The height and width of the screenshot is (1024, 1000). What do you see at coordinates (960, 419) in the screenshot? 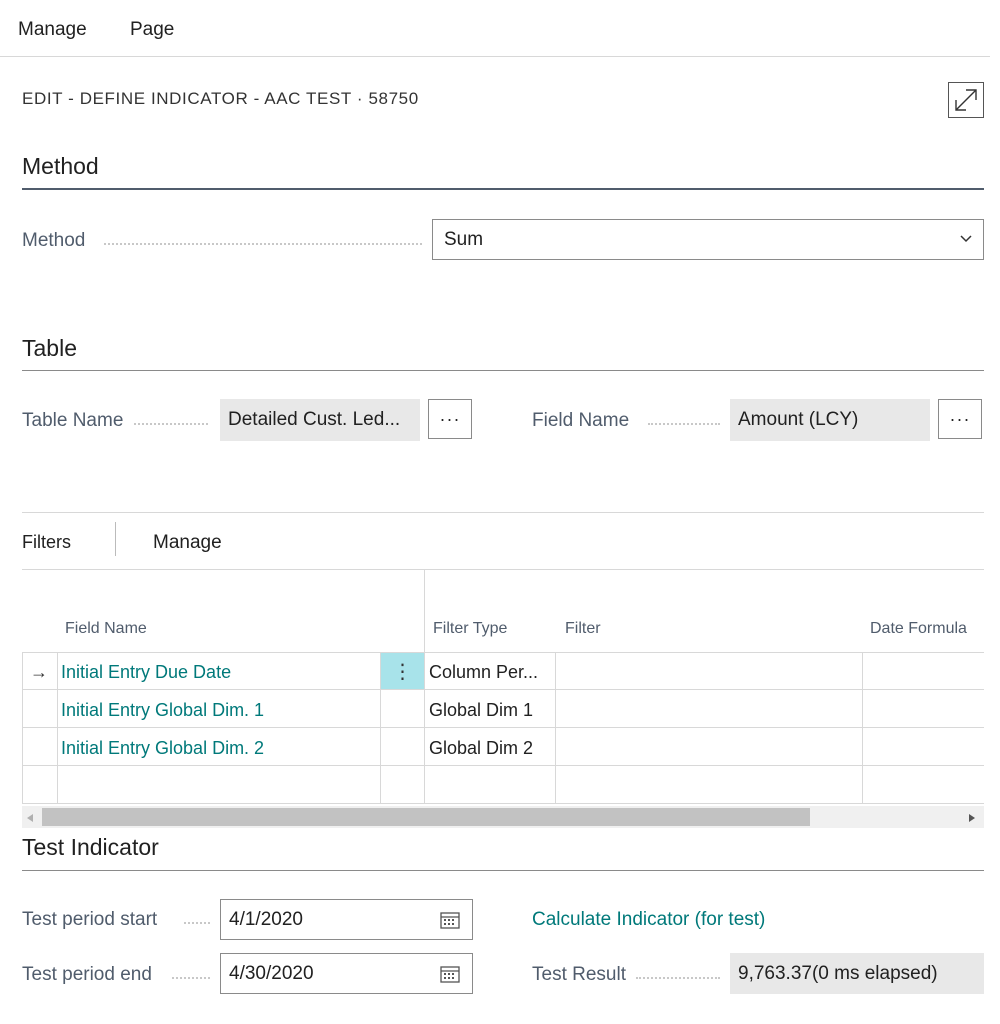
I see `field-name-lookup-button: ···` at bounding box center [960, 419].